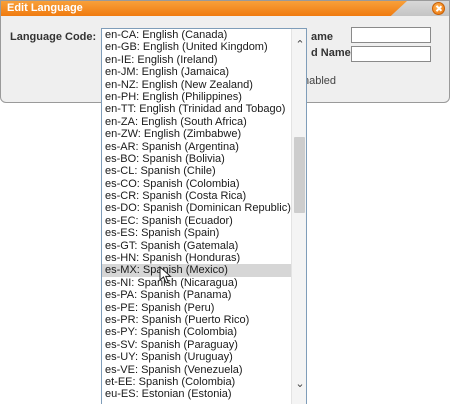 The width and height of the screenshot is (450, 404). I want to click on dropdown-option: en-CA: English (Canada), so click(197, 35).